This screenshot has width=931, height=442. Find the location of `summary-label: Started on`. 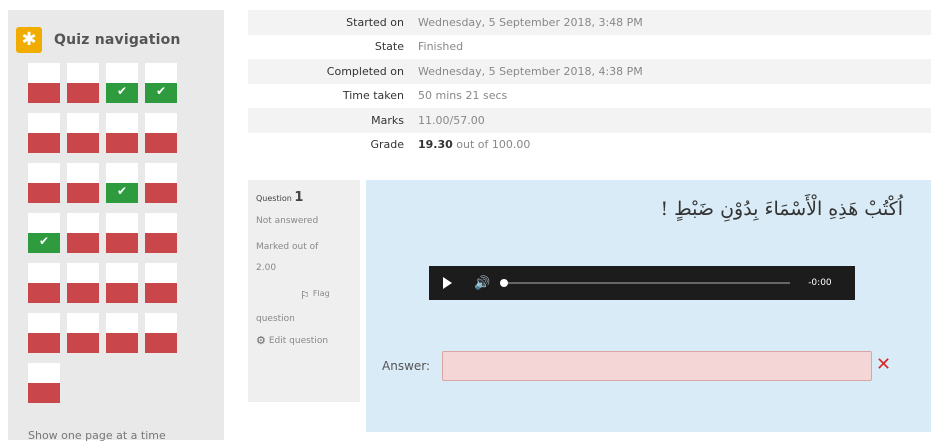

summary-label: Started on is located at coordinates (331, 22).